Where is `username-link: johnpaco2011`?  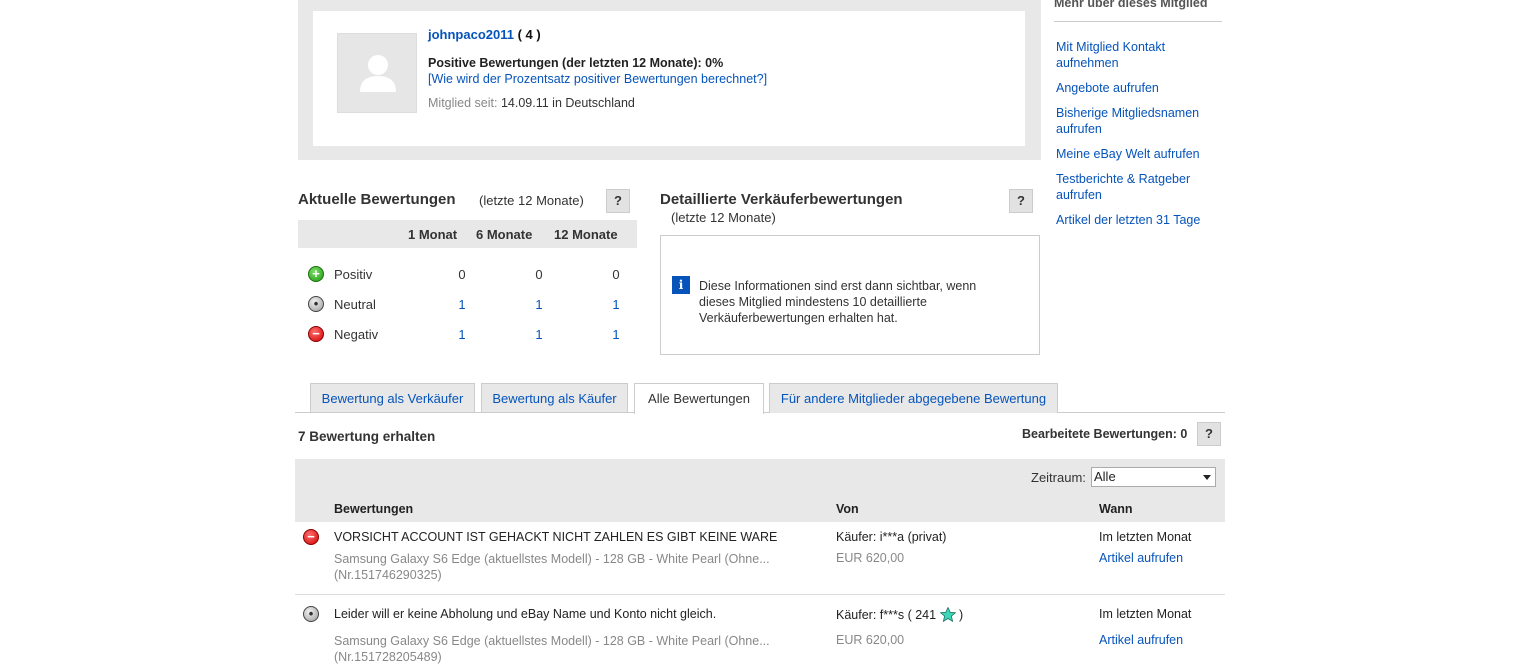 username-link: johnpaco2011 is located at coordinates (471, 34).